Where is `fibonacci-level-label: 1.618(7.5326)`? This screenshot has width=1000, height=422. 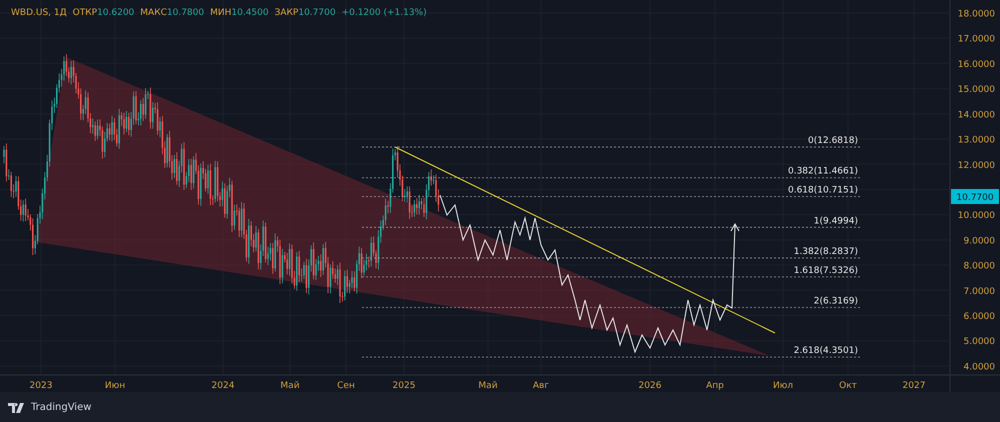
fibonacci-level-label: 1.618(7.5326) is located at coordinates (826, 271).